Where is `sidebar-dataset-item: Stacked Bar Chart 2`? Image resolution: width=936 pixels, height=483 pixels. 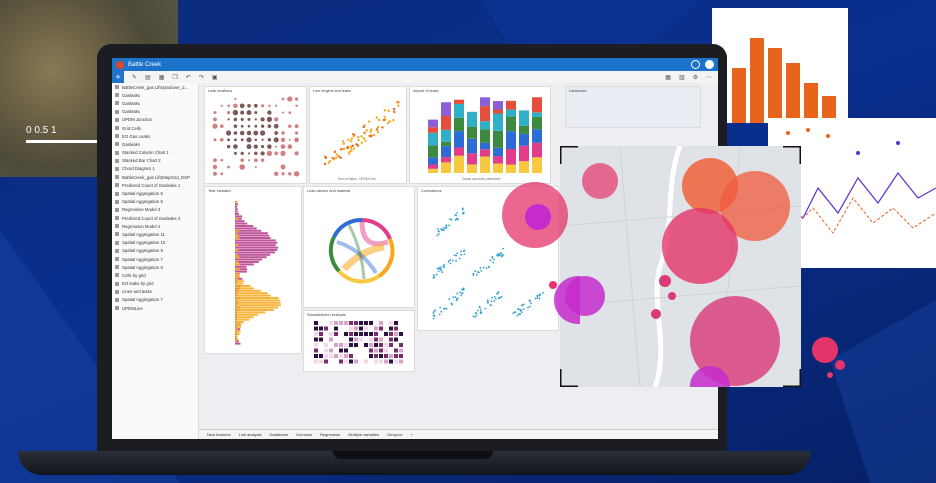 sidebar-dataset-item: Stacked Bar Chart 2 is located at coordinates (155, 161).